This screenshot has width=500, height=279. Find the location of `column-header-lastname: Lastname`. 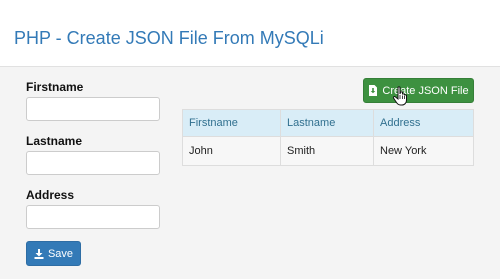

column-header-lastname: Lastname is located at coordinates (327, 123).